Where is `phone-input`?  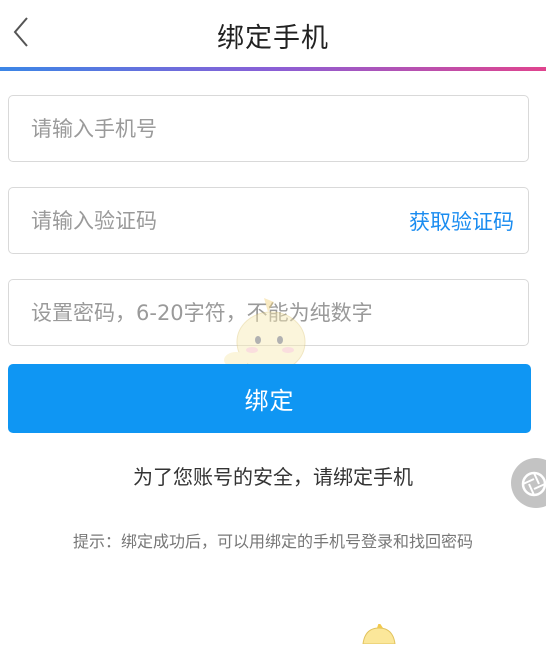 phone-input is located at coordinates (271, 128).